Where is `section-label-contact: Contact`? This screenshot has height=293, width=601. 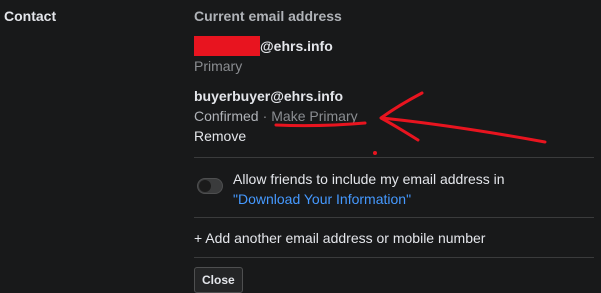 section-label-contact: Contact is located at coordinates (30, 16).